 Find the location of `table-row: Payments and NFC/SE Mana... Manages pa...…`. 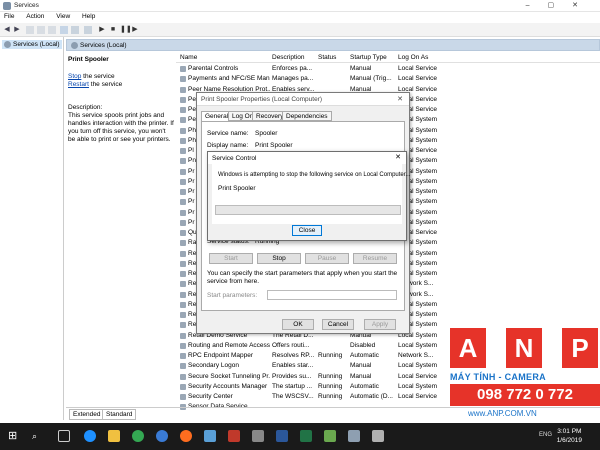

table-row: Payments and NFC/SE Mana... Manages pa...… is located at coordinates (388, 79).